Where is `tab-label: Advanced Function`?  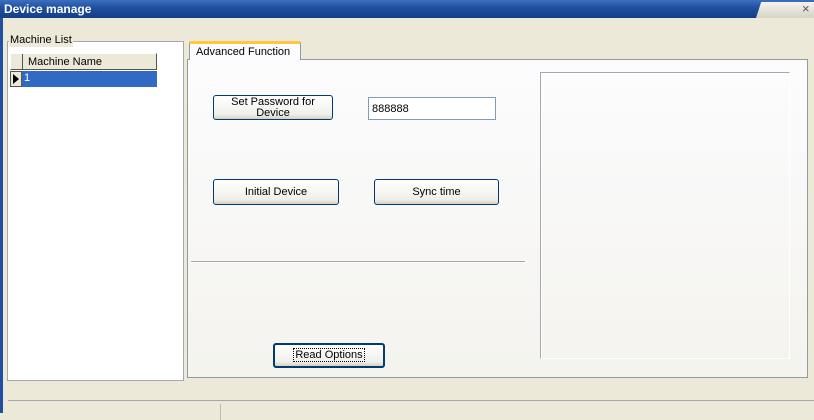 tab-label: Advanced Function is located at coordinates (243, 52).